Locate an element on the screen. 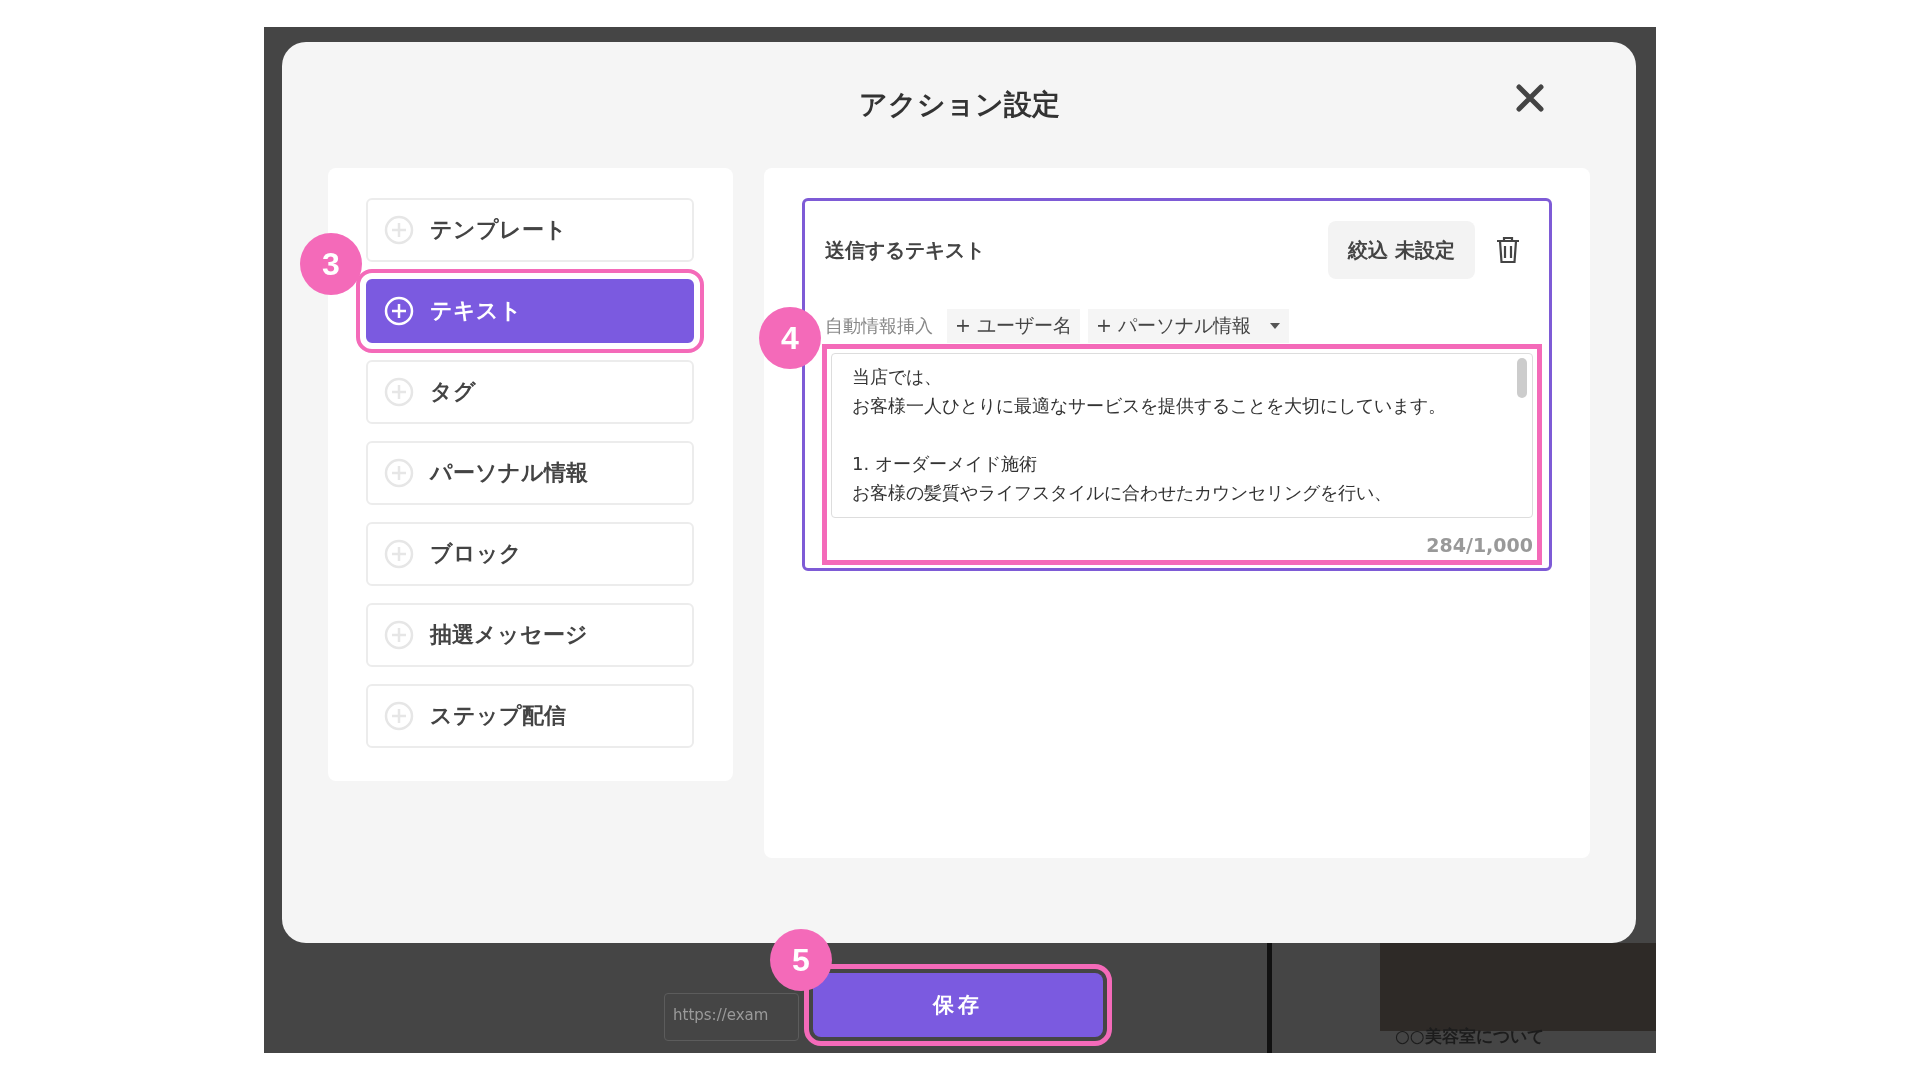  action-type-item: パーソナル情報 is located at coordinates (530, 473).